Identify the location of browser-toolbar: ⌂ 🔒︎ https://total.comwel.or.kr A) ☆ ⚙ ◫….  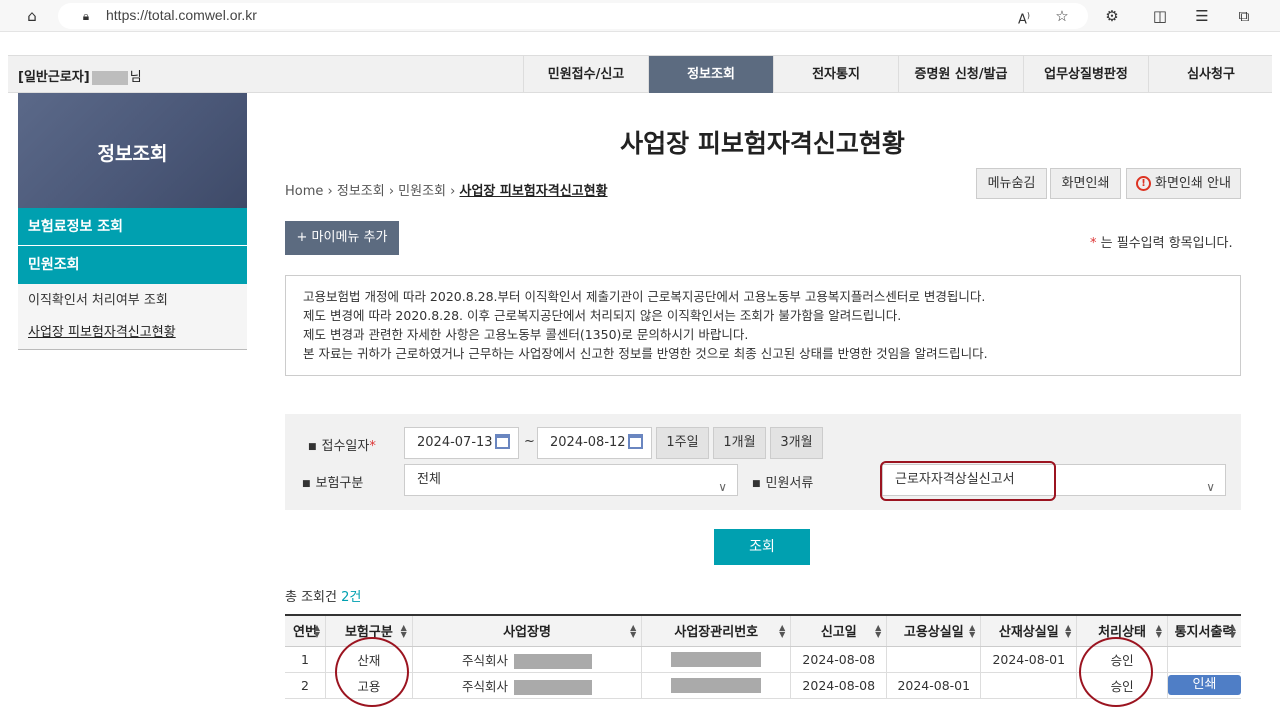
(640, 16).